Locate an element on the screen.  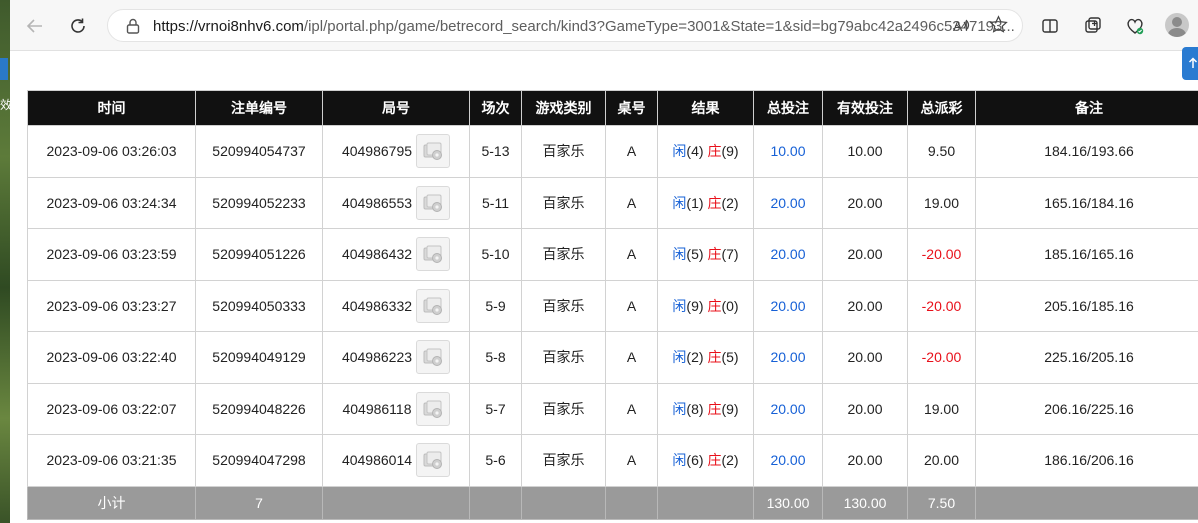
cell-round: 404986332 is located at coordinates (396, 305).